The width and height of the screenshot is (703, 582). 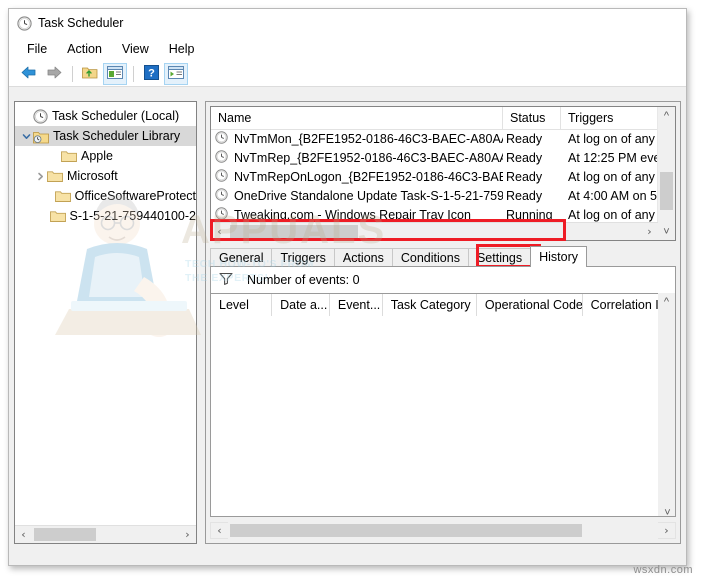 What do you see at coordinates (117, 136) in the screenshot?
I see `tree-item-label: Task Scheduler Library` at bounding box center [117, 136].